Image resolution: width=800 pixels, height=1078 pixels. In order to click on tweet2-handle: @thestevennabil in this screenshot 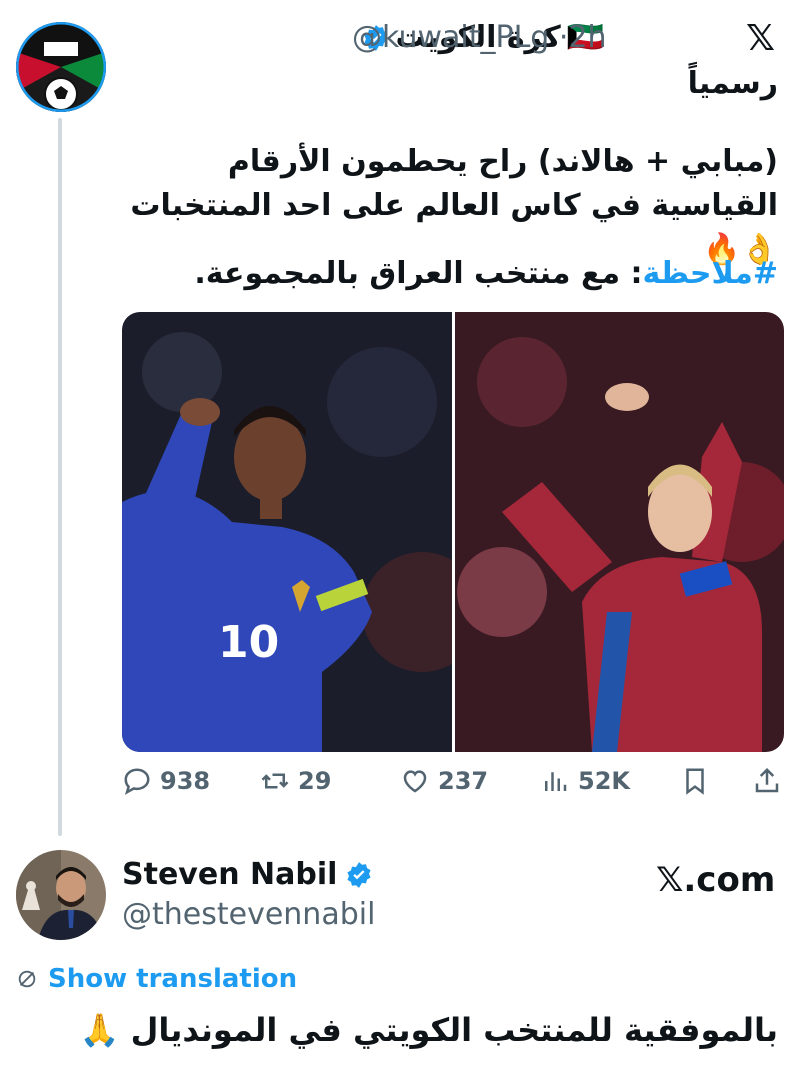, I will do `click(248, 914)`.